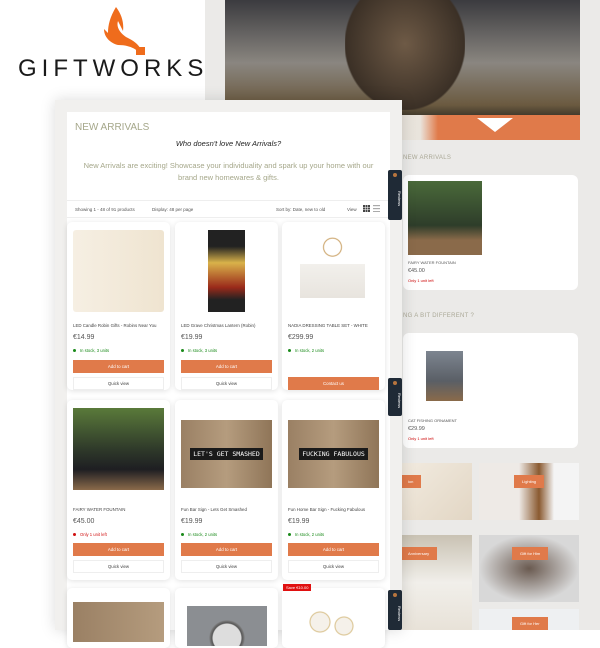  Describe the element at coordinates (439, 316) in the screenshot. I see `right-section-title: NG A BIT DIFFERENT ?` at that location.